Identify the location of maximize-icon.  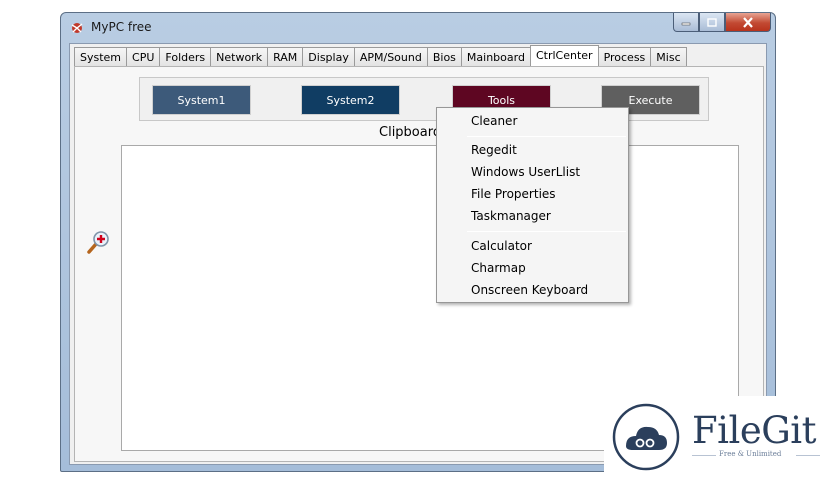
(712, 22).